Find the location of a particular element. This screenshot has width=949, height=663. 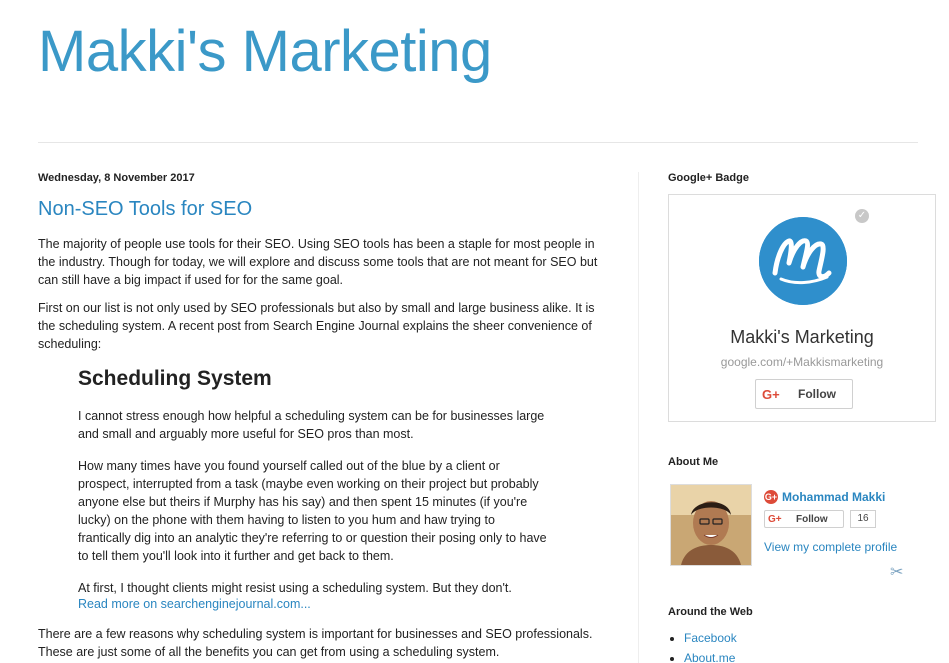

blog-title: Makki's Marketing is located at coordinates (265, 52).